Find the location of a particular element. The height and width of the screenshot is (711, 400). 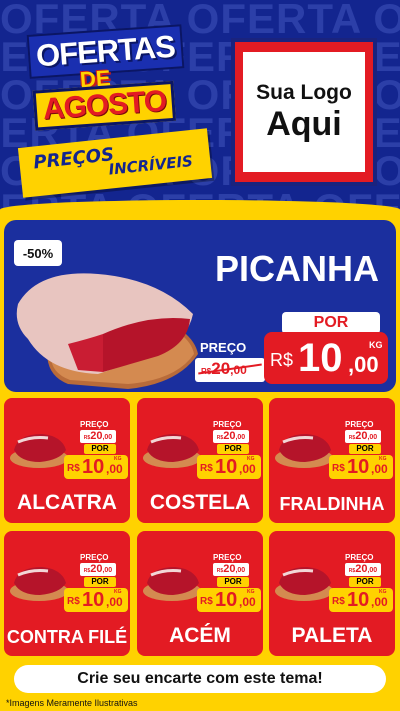

product-name: ACÉM is located at coordinates (200, 635).